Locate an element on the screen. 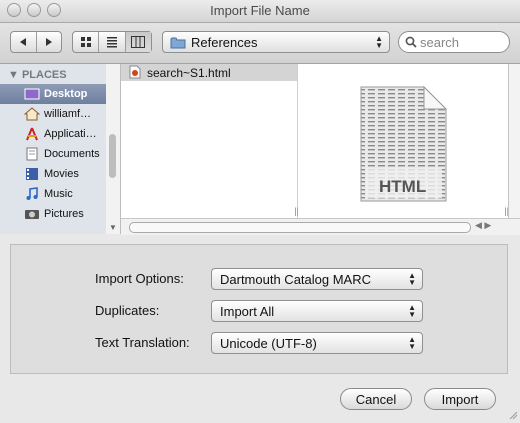 This screenshot has width=520, height=423. resize-grip-icon is located at coordinates (513, 414).